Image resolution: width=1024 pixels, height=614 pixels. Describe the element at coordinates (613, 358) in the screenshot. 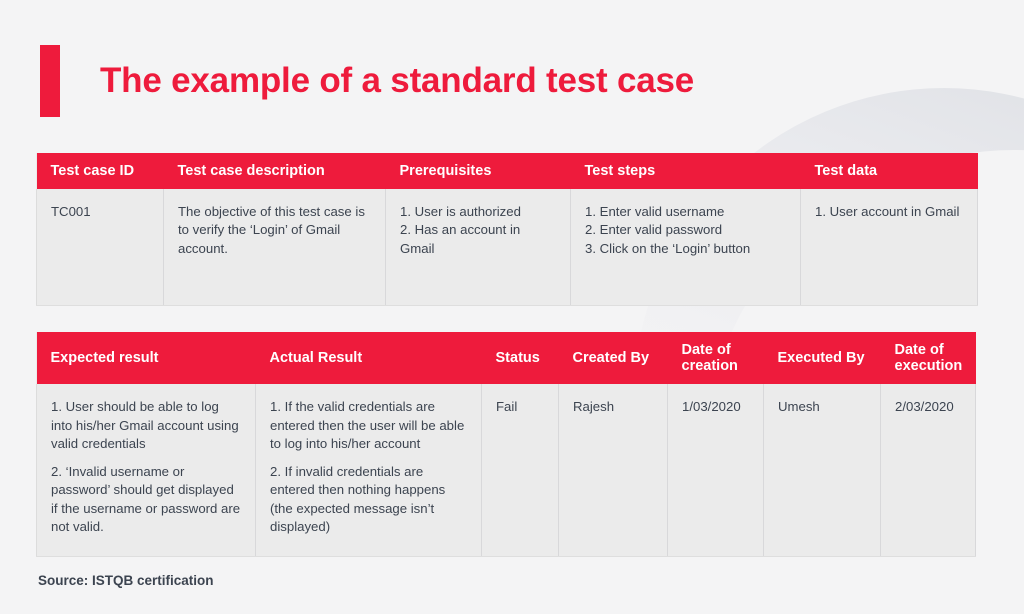

I see `column-header-created-by: Created By` at that location.